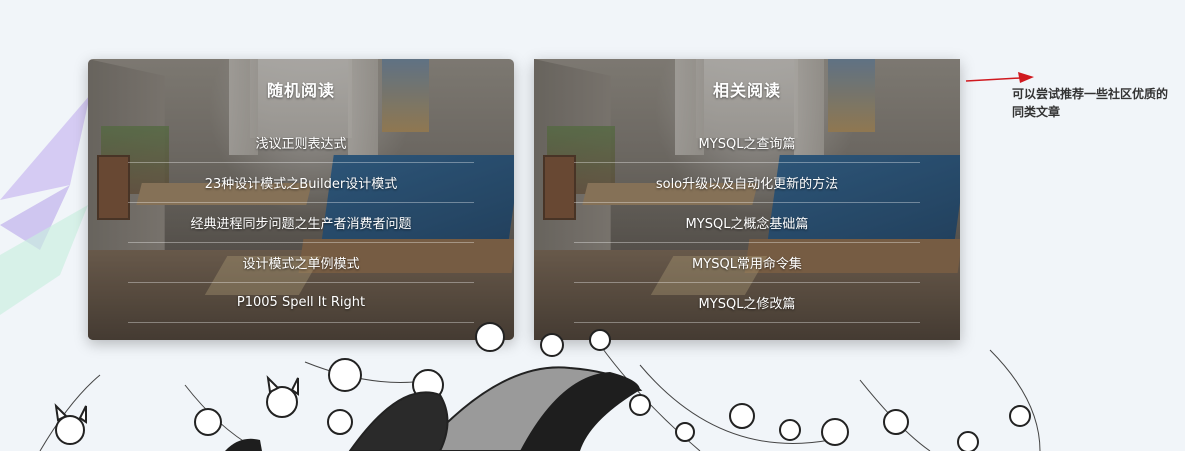  I want to click on related-reading-link-2: solo升级以及自动化更新的方法, so click(747, 183).